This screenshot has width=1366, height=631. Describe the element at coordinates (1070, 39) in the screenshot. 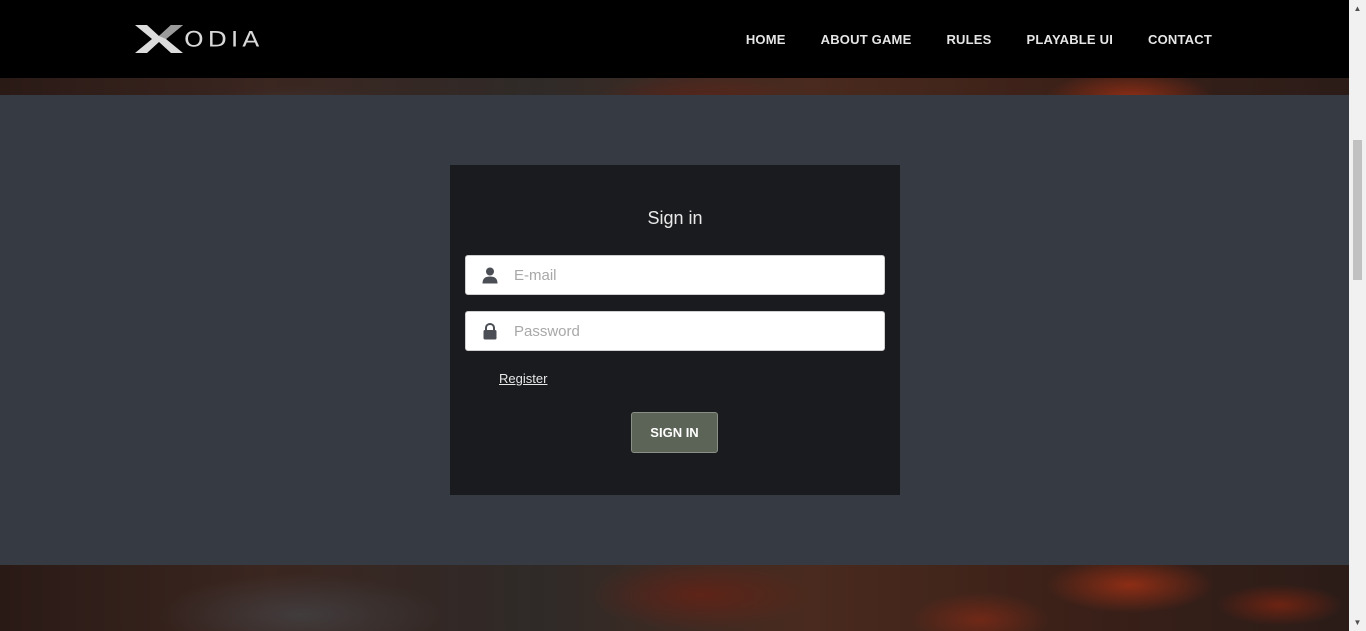

I see `nav-playable-ui: PLAYABLE UI` at that location.